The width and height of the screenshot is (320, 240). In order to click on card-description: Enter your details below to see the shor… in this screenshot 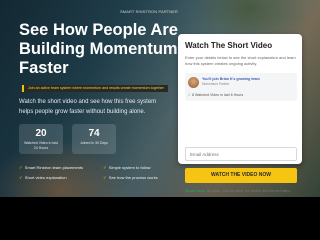, I will do `click(240, 60)`.